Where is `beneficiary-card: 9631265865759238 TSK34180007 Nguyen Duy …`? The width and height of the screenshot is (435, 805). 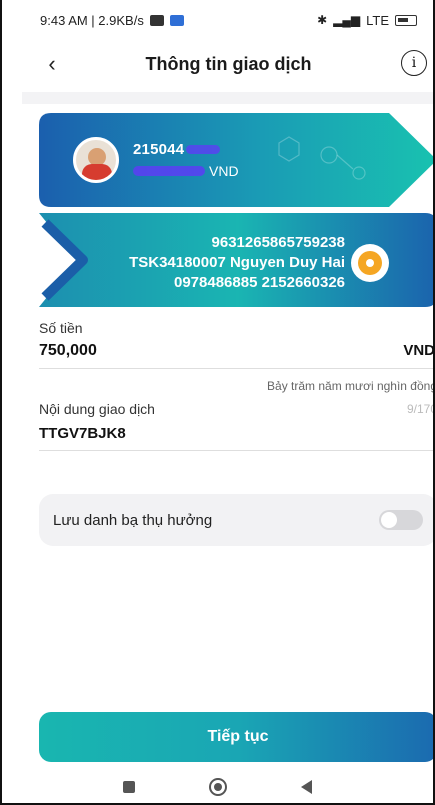 beneficiary-card: 9631265865759238 TSK34180007 Nguyen Duy … is located at coordinates (236, 260).